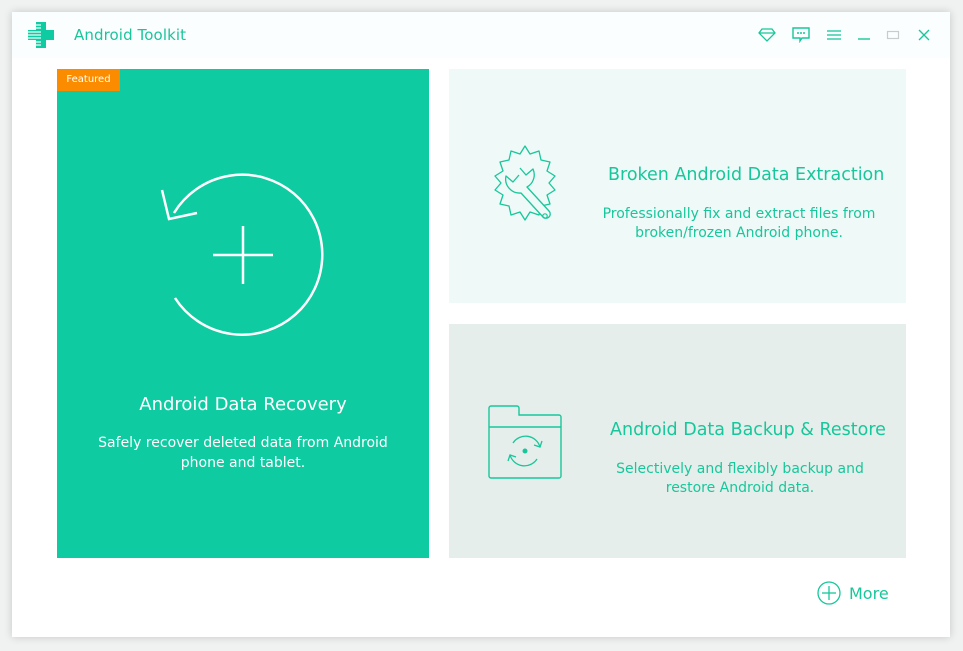 The height and width of the screenshot is (651, 963). What do you see at coordinates (869, 593) in the screenshot?
I see `more-label: More` at bounding box center [869, 593].